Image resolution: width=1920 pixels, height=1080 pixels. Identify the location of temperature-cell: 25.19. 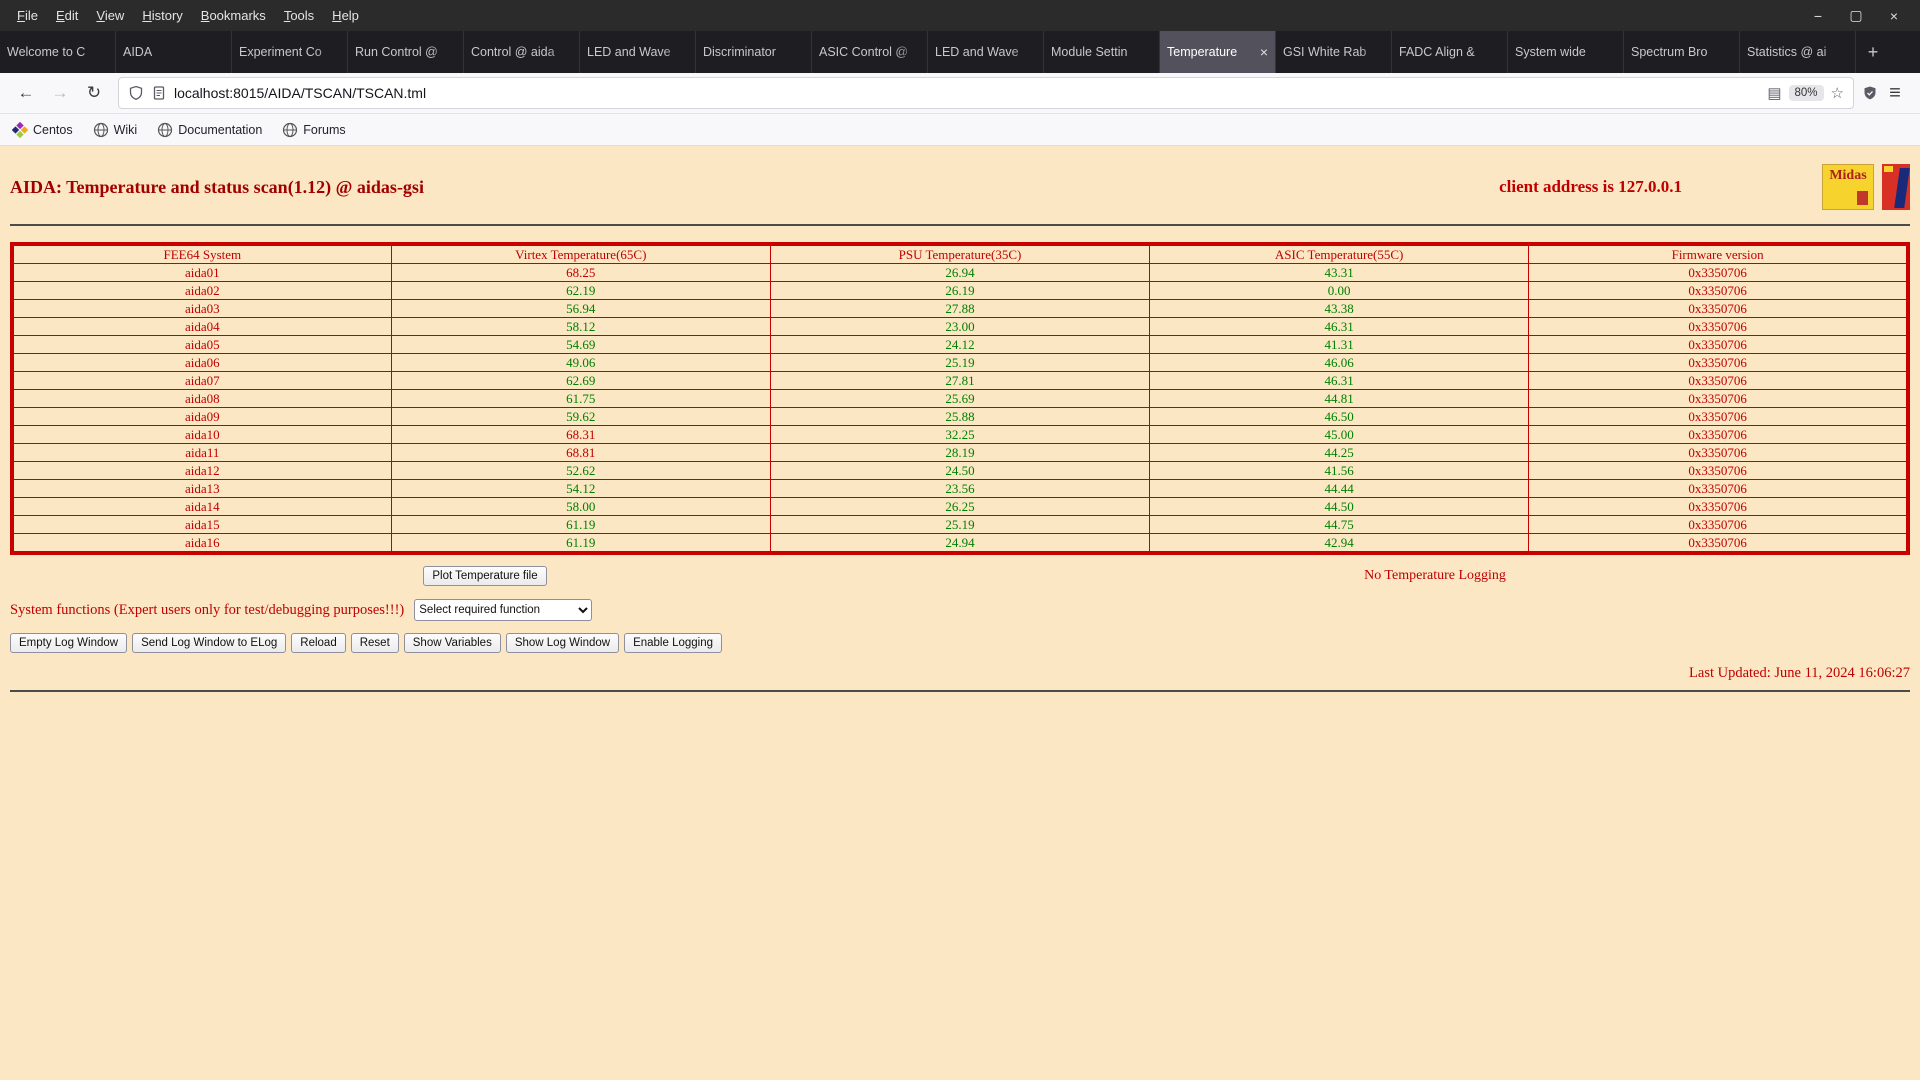
(960, 362).